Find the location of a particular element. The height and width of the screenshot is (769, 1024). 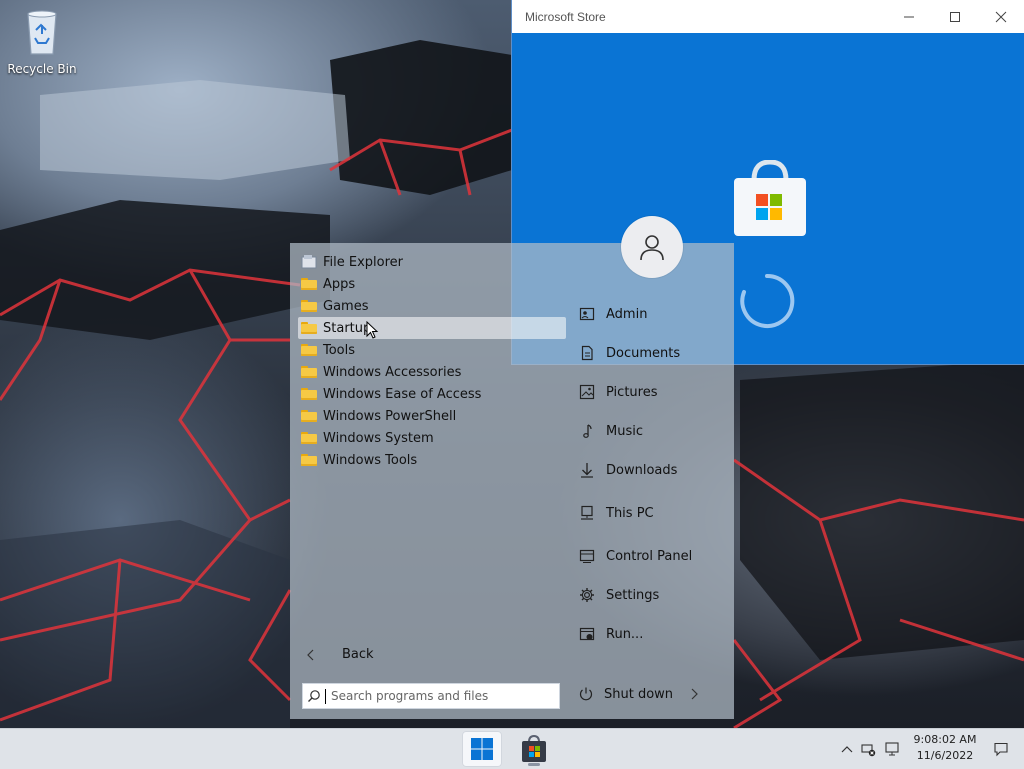

place-downloads: Downloads is located at coordinates (627, 470).